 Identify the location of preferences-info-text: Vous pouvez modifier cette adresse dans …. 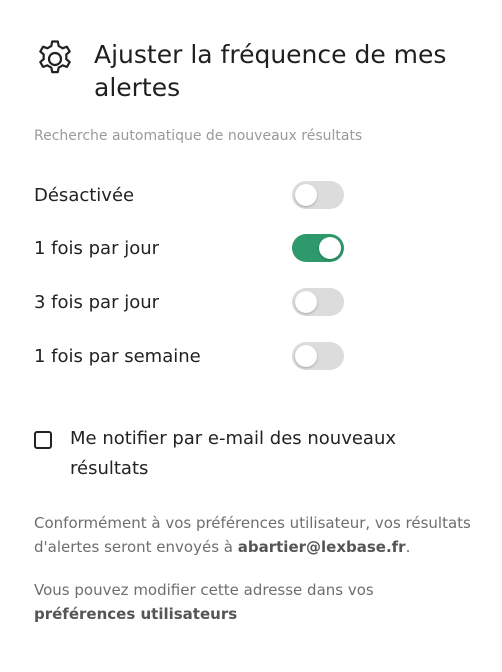
(259, 602).